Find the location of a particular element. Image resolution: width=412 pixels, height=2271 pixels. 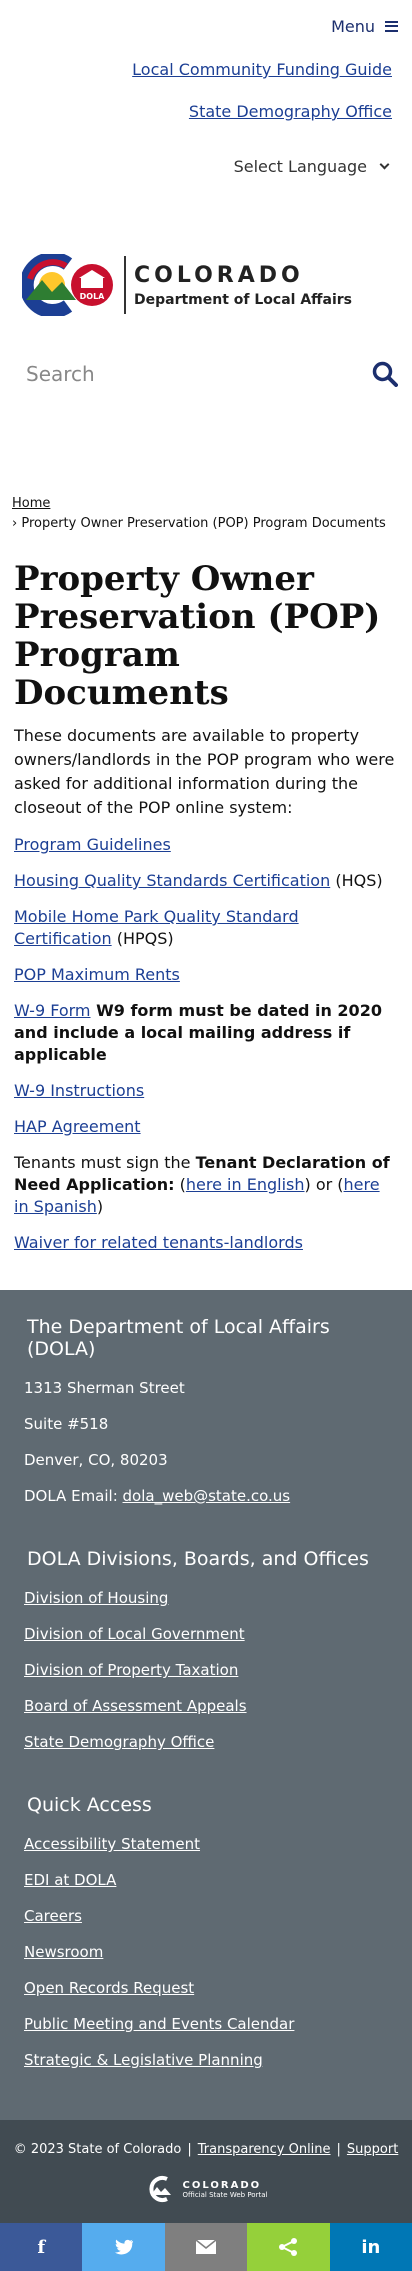

linkedin-share-button: in is located at coordinates (370, 2247).